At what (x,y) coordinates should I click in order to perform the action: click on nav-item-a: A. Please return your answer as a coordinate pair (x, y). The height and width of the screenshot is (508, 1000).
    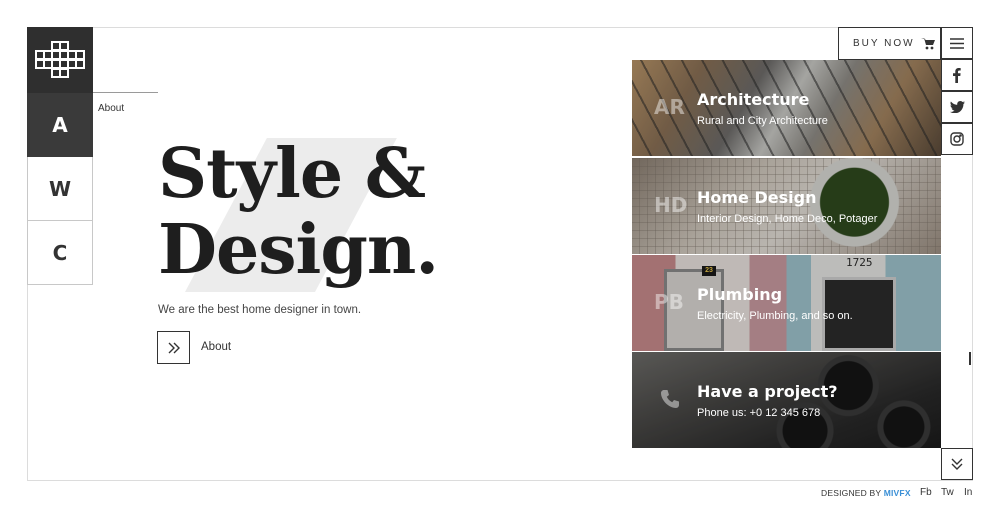
    Looking at the image, I should click on (60, 125).